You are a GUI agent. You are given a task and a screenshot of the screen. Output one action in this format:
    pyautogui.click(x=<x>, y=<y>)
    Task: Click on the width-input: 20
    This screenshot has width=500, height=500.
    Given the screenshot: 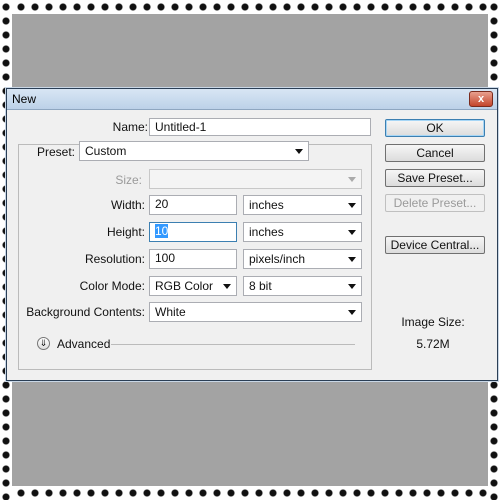 What is the action you would take?
    pyautogui.click(x=193, y=205)
    